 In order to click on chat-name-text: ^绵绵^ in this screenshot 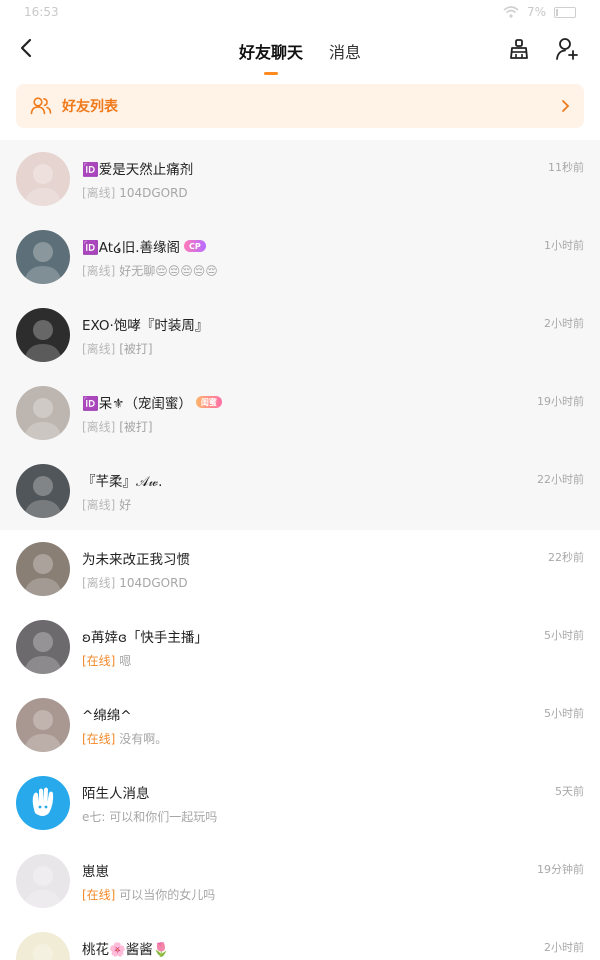, I will do `click(107, 716)`.